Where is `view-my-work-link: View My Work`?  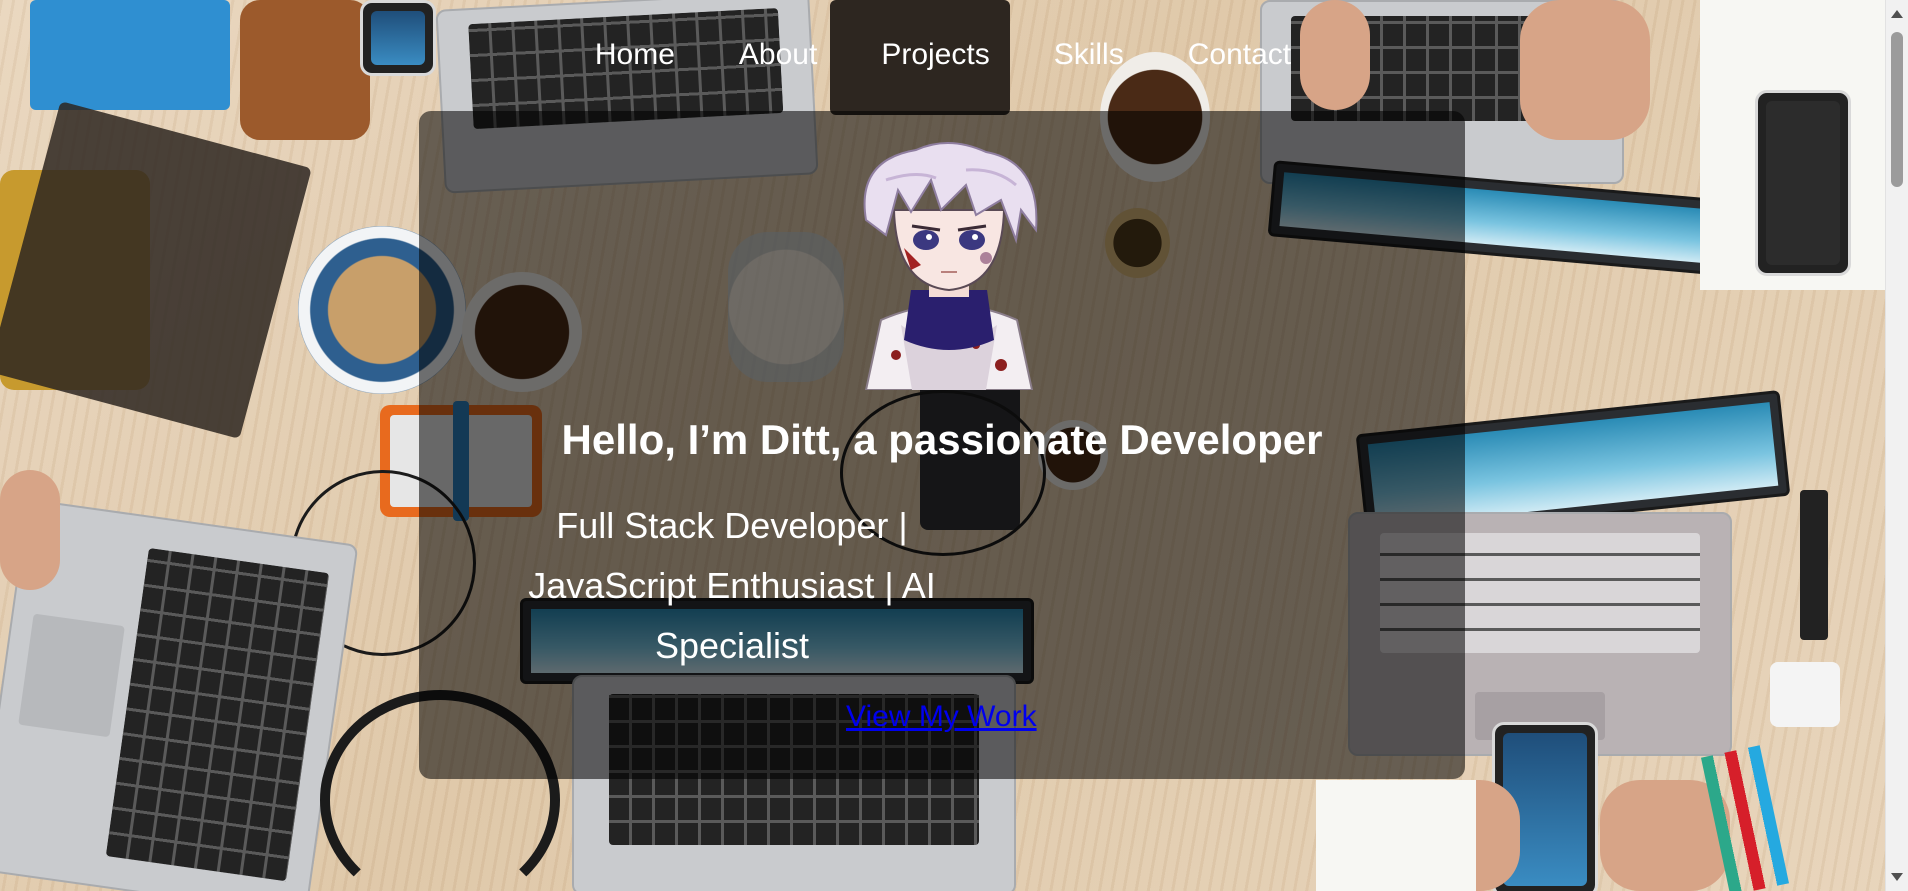
view-my-work-link: View My Work is located at coordinates (941, 717).